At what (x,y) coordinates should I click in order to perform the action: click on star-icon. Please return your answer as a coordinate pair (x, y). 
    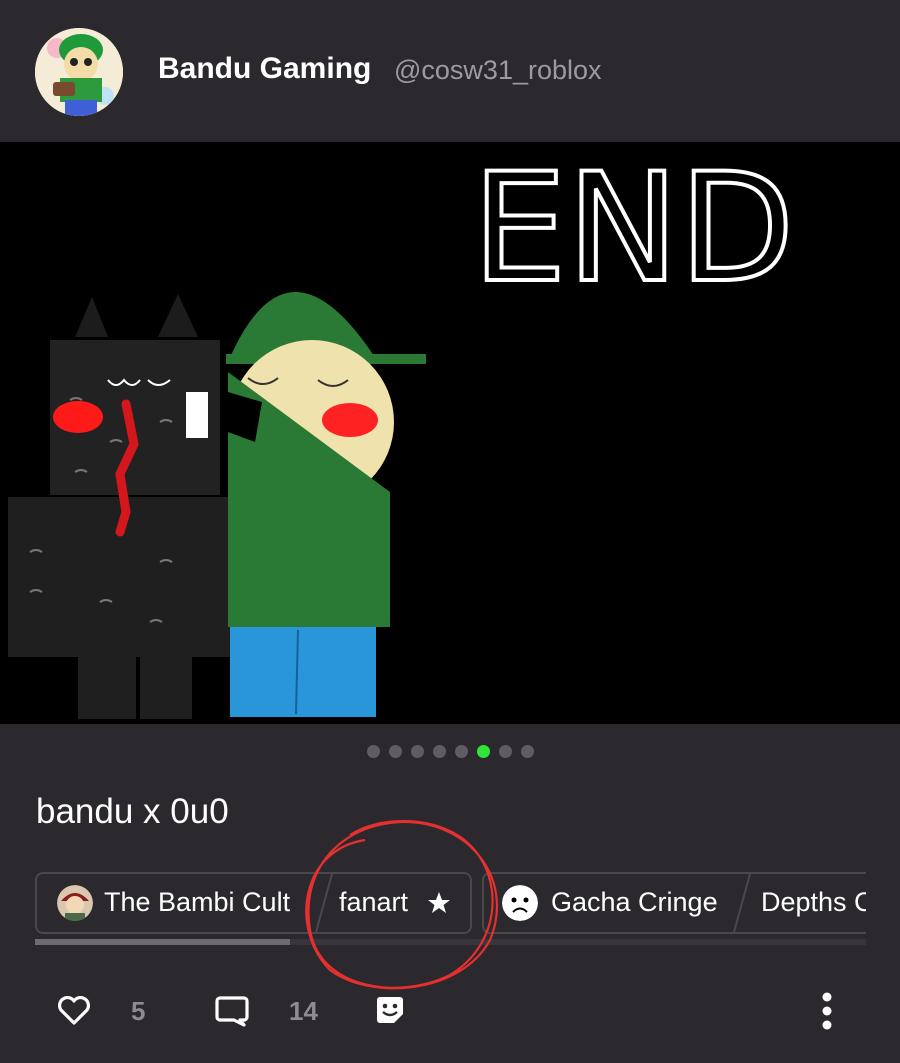
    Looking at the image, I should click on (439, 902).